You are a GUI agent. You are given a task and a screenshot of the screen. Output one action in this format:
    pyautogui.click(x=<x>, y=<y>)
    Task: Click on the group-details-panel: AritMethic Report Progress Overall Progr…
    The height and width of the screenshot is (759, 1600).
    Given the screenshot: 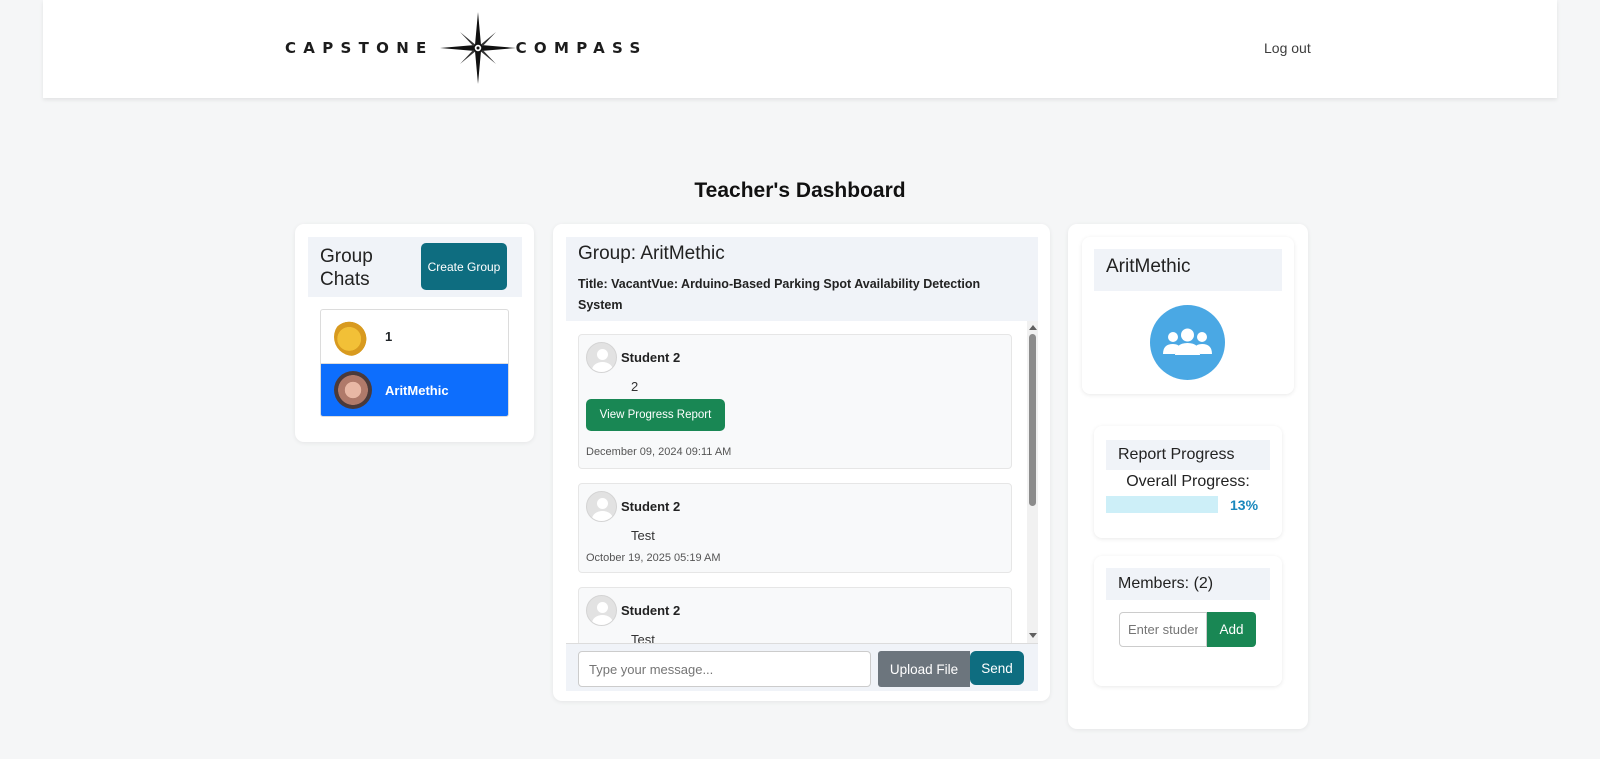 What is the action you would take?
    pyautogui.click(x=1188, y=476)
    